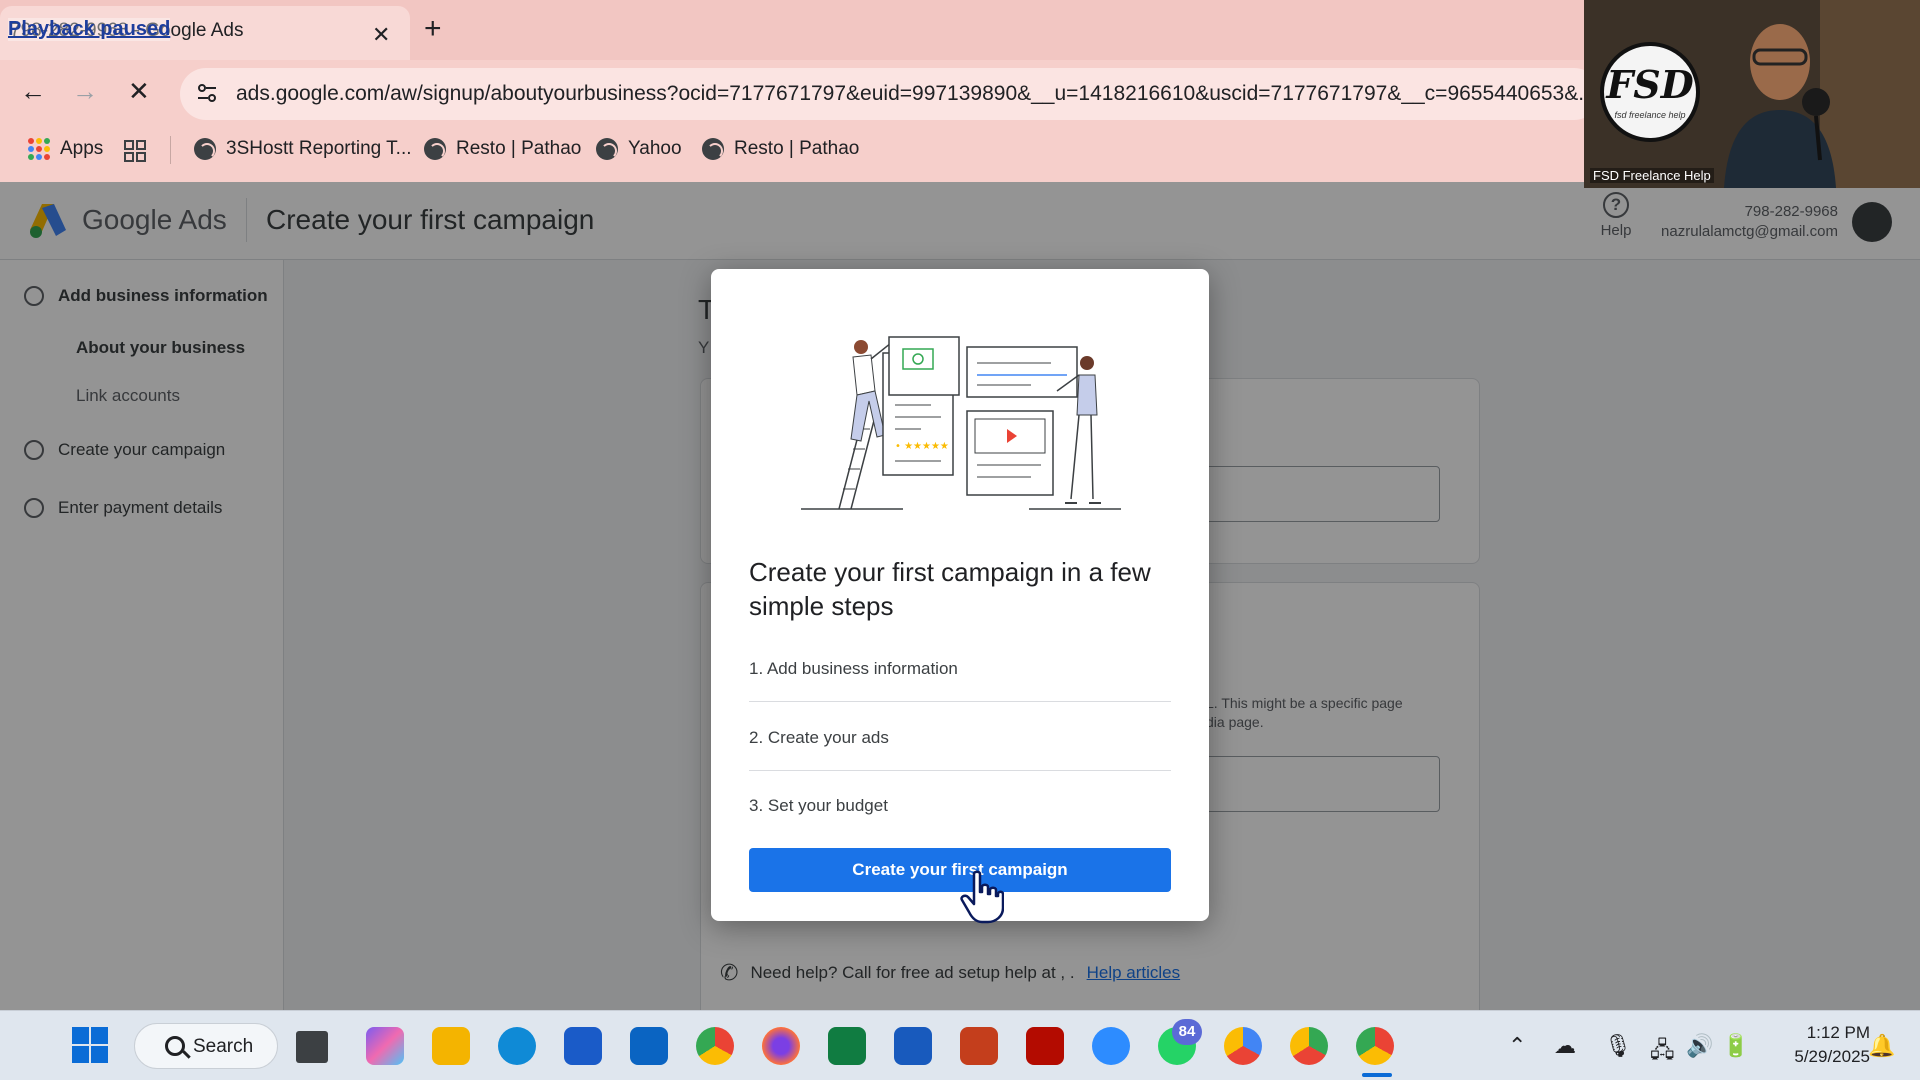 The height and width of the screenshot is (1080, 1920). Describe the element at coordinates (1377, 1075) in the screenshot. I see `active-app-indicator` at that location.